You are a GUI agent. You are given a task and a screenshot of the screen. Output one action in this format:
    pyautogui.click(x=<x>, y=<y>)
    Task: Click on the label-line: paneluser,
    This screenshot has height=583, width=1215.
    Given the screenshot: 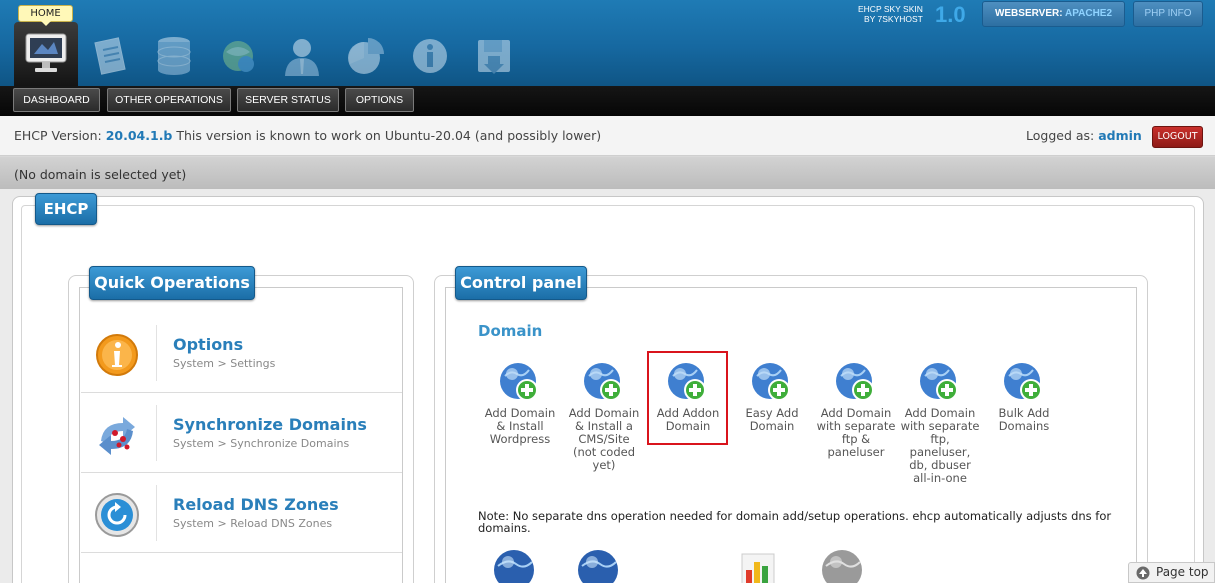 What is the action you would take?
    pyautogui.click(x=940, y=452)
    